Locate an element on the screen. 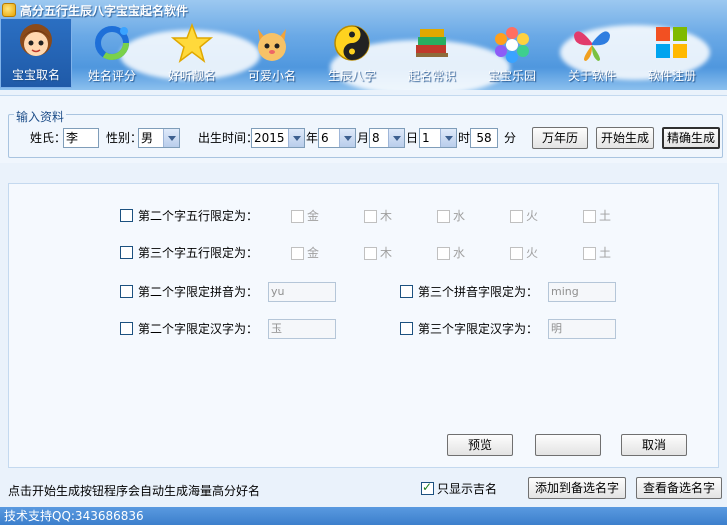 This screenshot has width=727, height=525. toolbar-about: 关于软件 is located at coordinates (592, 53).